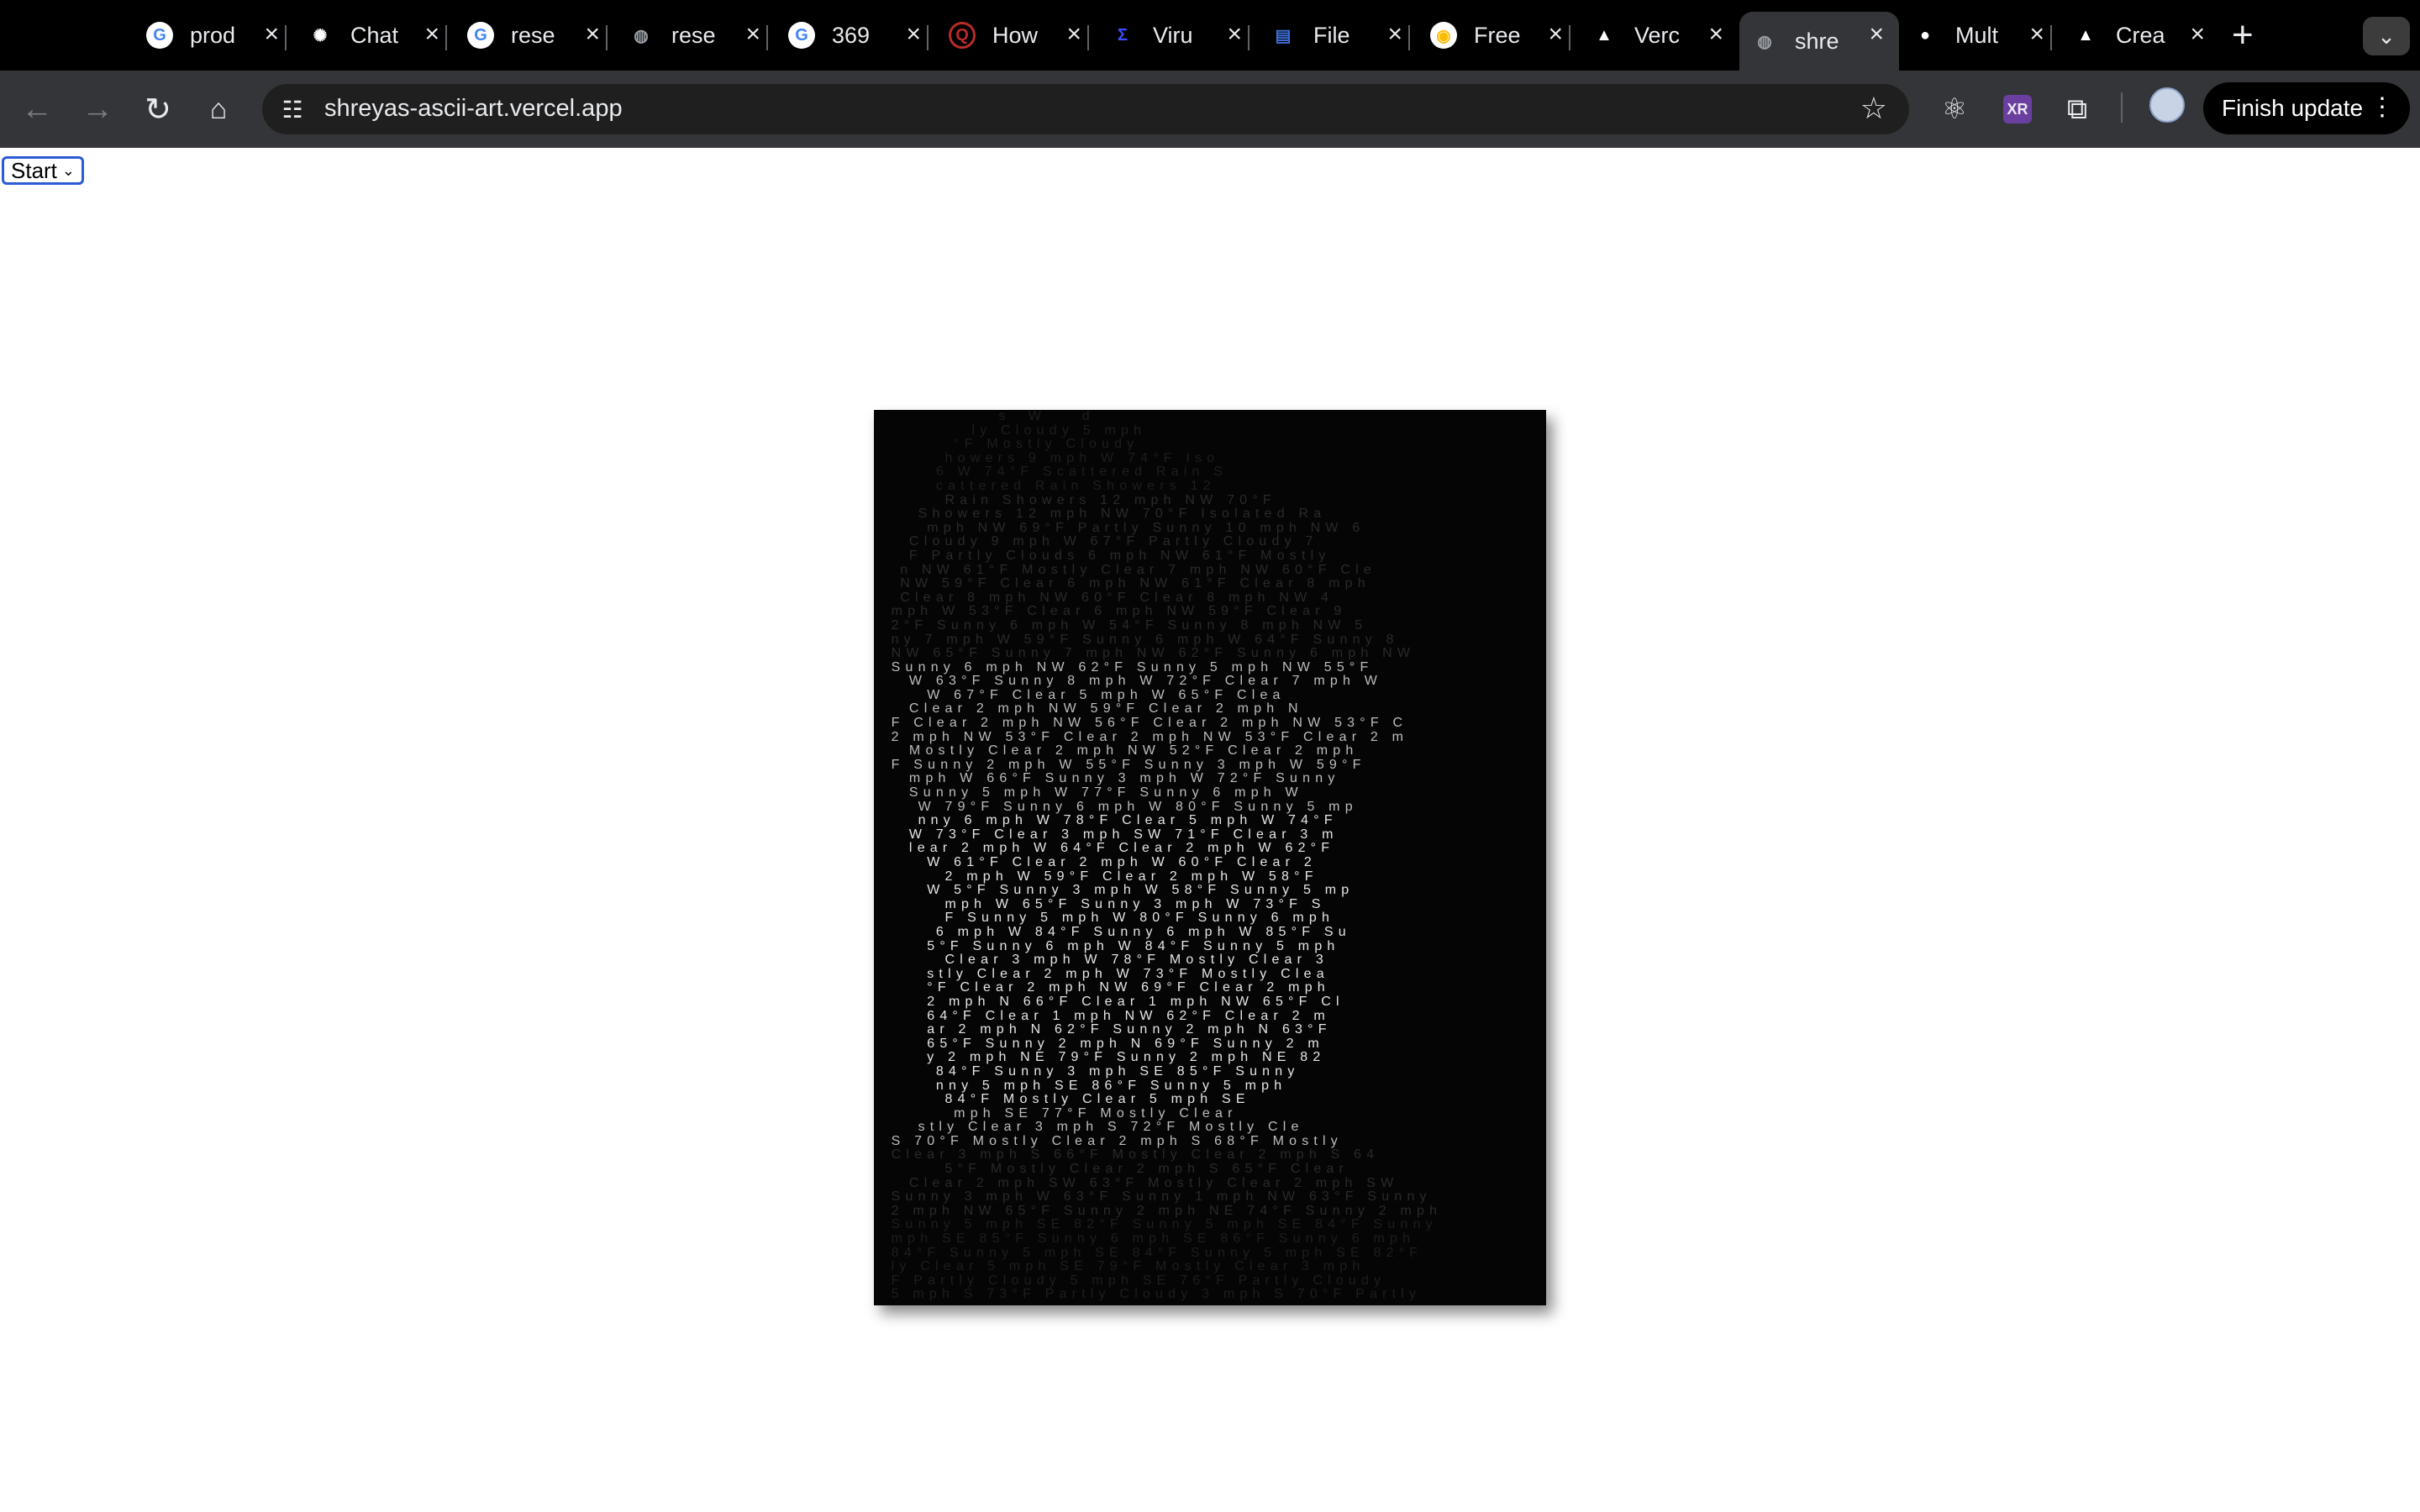 The height and width of the screenshot is (1512, 2420). Describe the element at coordinates (1110, 821) in the screenshot. I see `ascii-art-line: nny 6 mph W 78°F Clear 5 mph W 74°F` at that location.